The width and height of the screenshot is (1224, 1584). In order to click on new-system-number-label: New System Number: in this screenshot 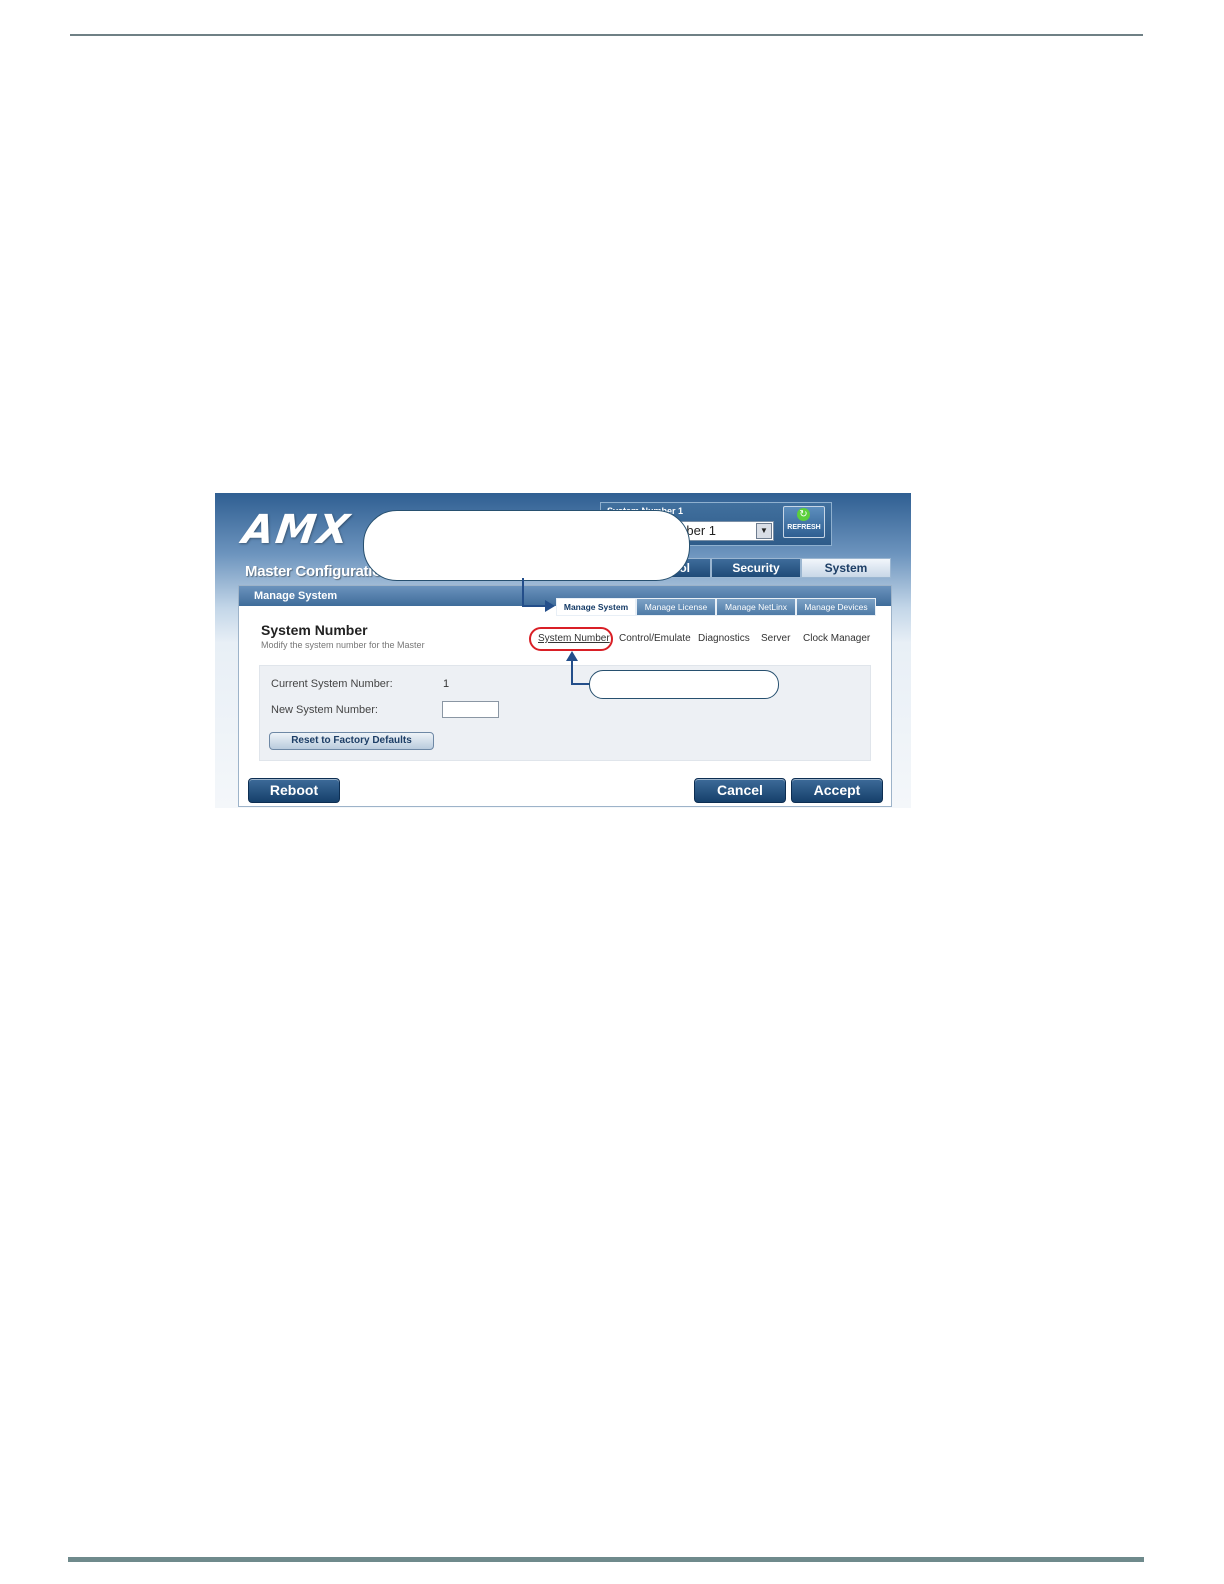, I will do `click(324, 710)`.